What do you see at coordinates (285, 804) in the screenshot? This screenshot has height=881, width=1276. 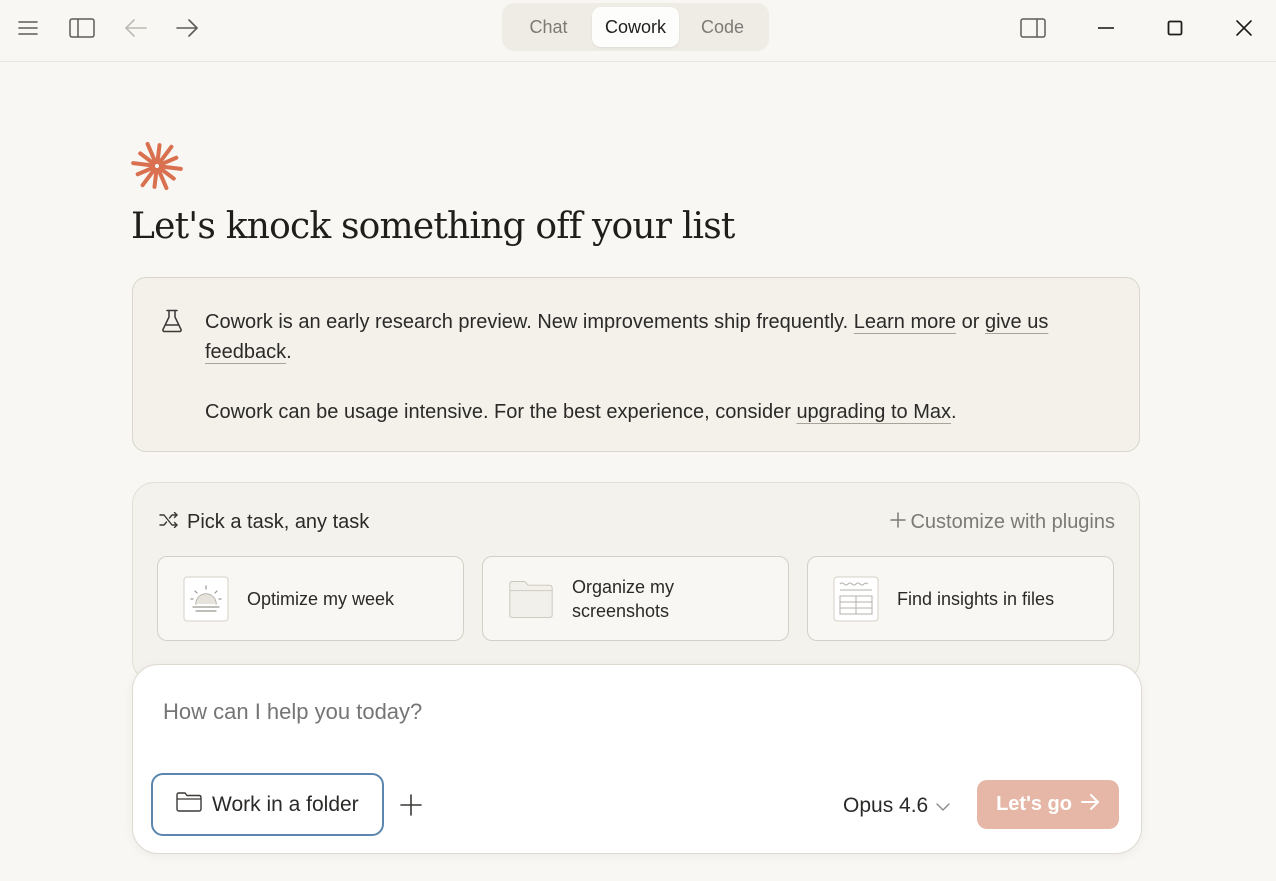 I see `folder-button-label: Work in a folder` at bounding box center [285, 804].